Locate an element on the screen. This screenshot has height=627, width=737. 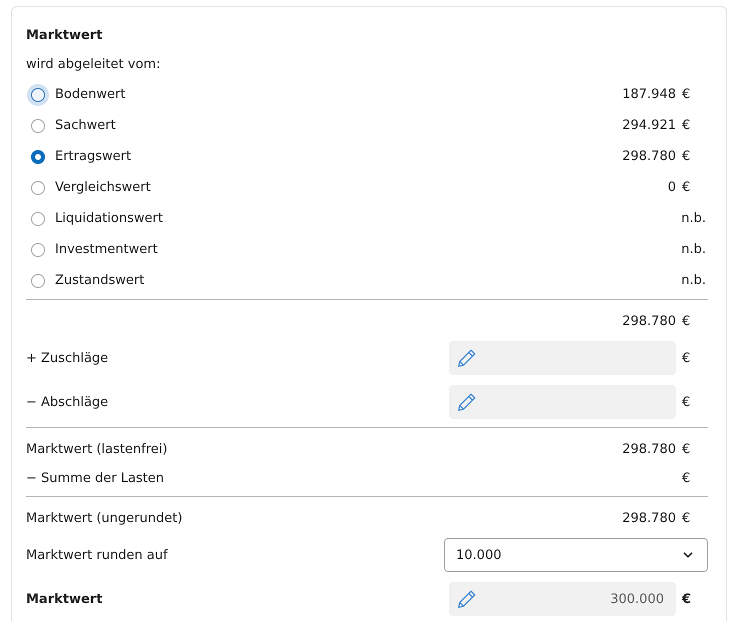
row-label: Marktwert (ungerundet) is located at coordinates (104, 518).